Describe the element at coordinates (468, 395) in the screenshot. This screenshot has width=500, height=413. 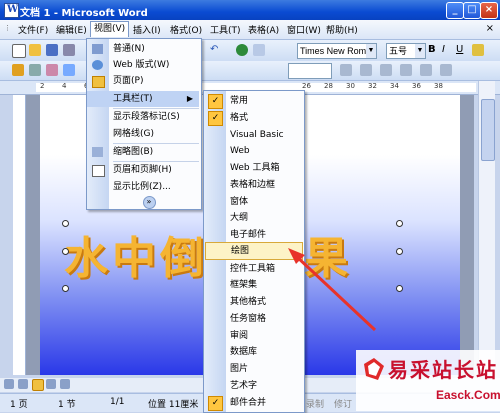
I see `watermark-text-en: Easck.Com` at that location.